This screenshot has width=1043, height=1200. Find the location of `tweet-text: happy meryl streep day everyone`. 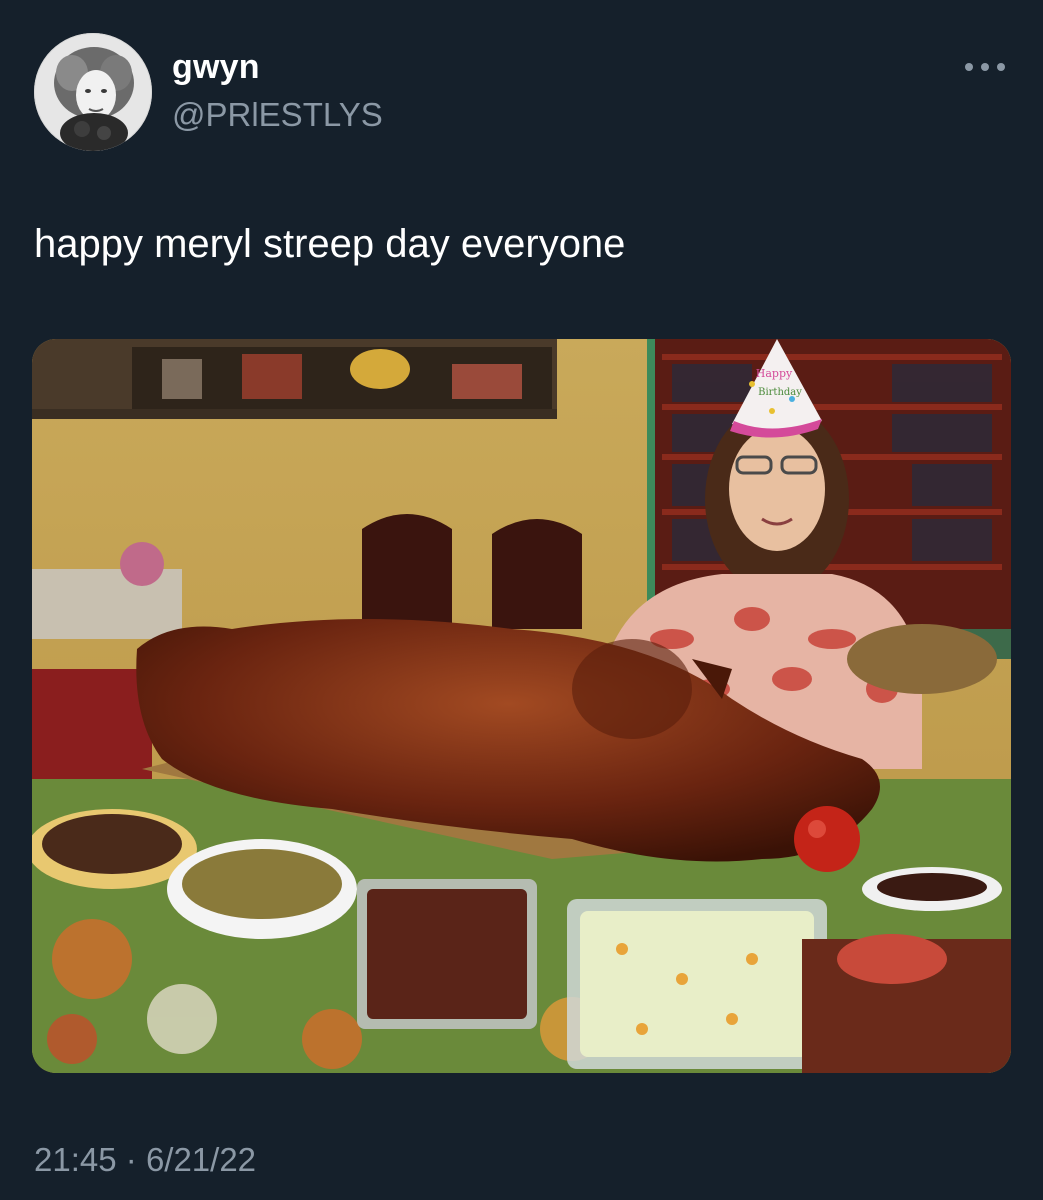

tweet-text: happy meryl streep day everyone is located at coordinates (330, 244).